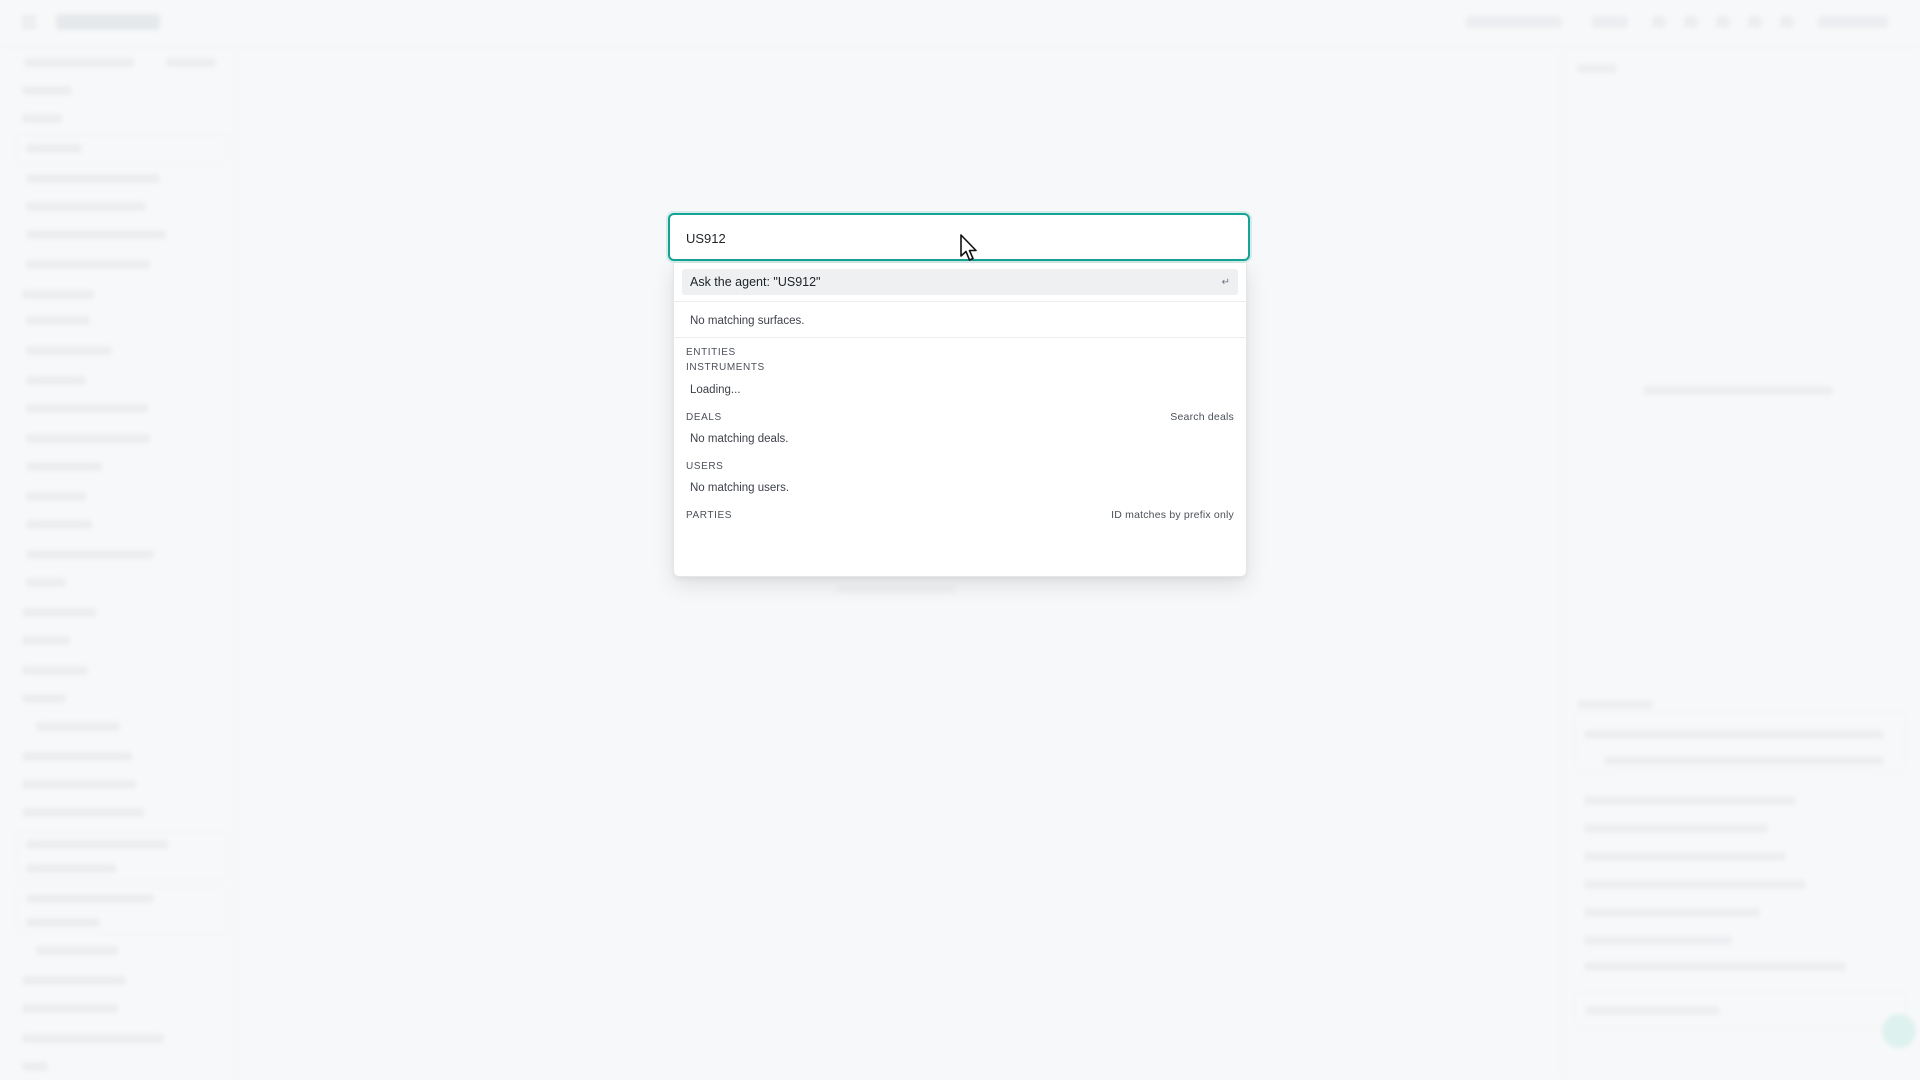 The image size is (1920, 1080). I want to click on deals-empty-message: No matching deals., so click(739, 439).